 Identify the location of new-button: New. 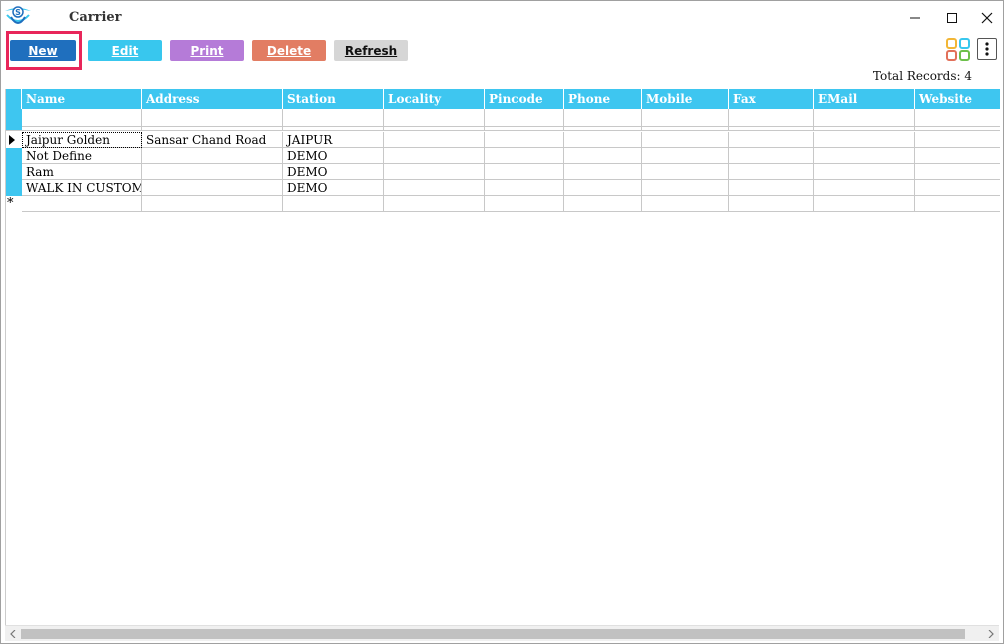
(43, 50).